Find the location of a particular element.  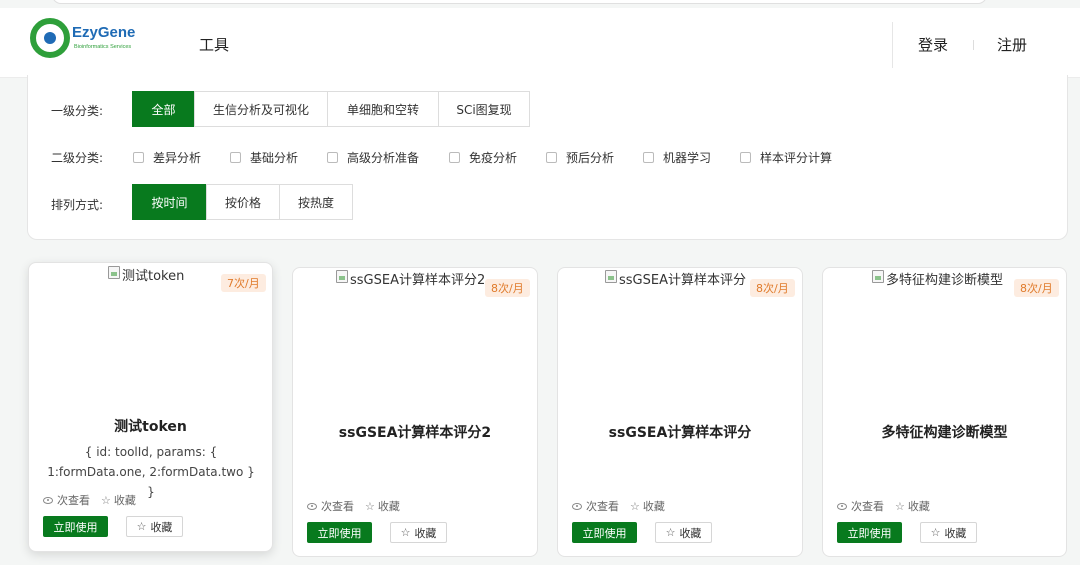

level1-label: 一级分类: is located at coordinates (77, 111).